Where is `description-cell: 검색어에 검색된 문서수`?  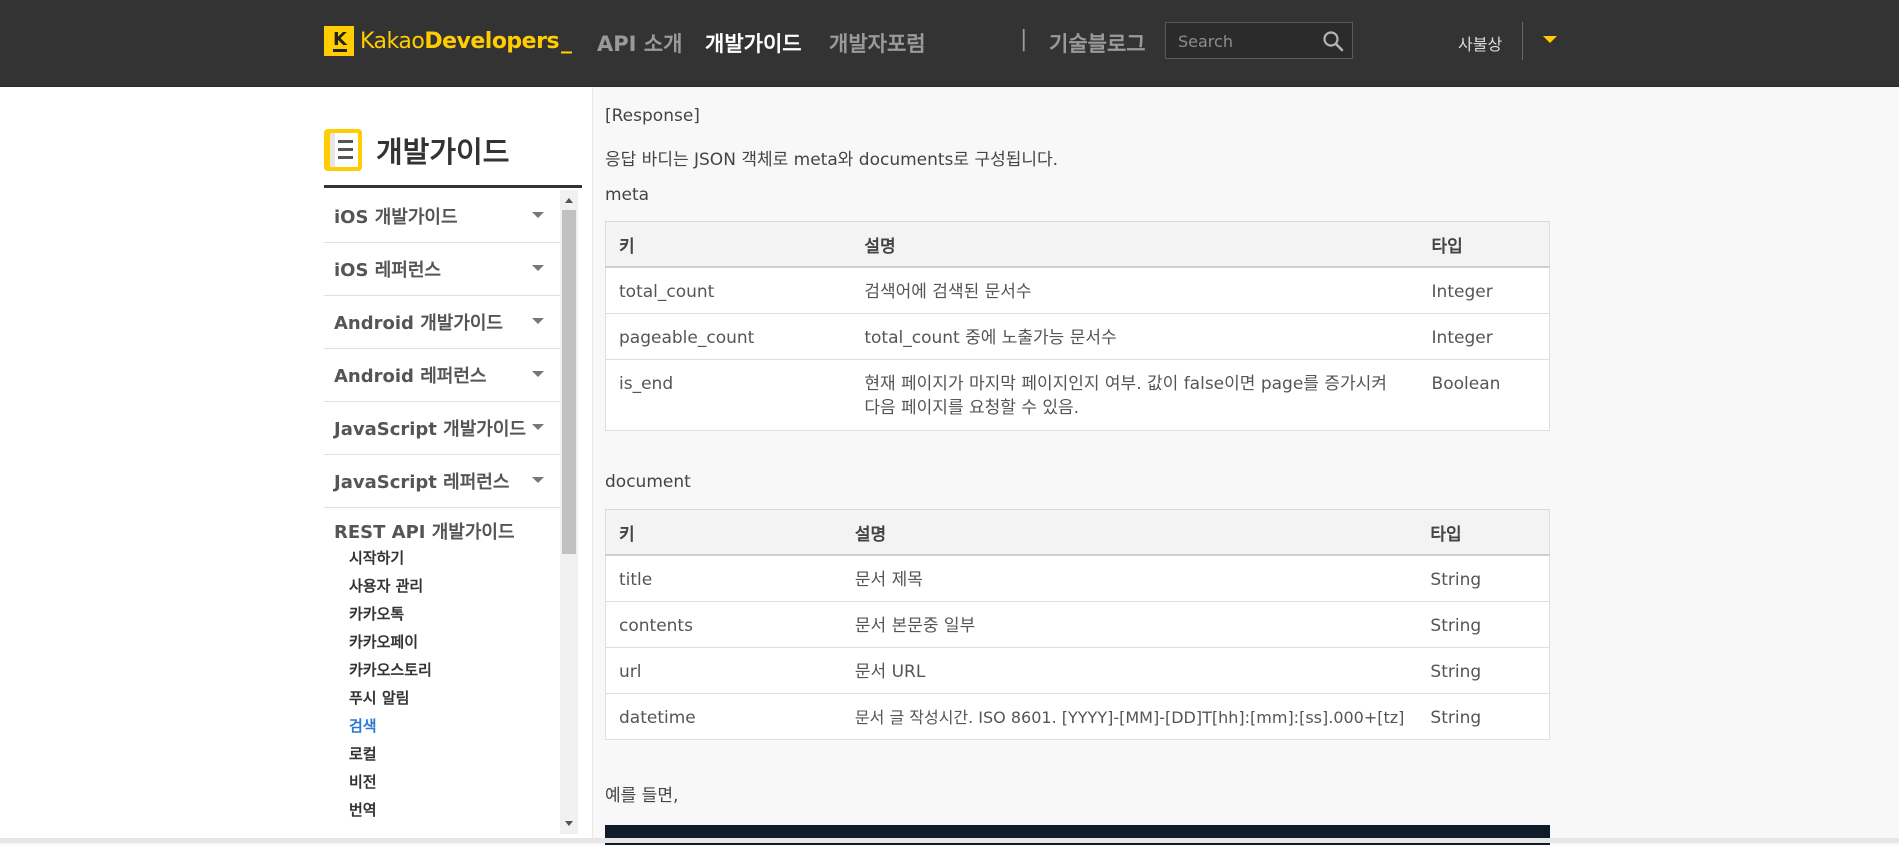 description-cell: 검색어에 검색된 문서수 is located at coordinates (948, 292).